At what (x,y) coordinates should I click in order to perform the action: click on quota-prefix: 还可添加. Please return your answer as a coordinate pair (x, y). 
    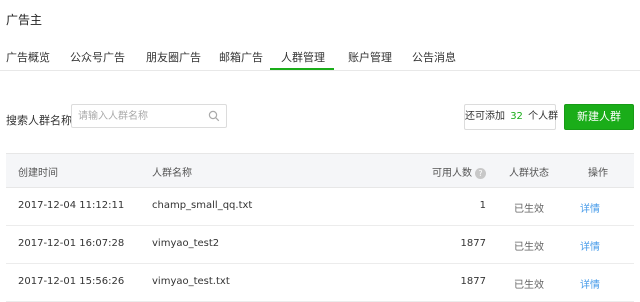
    Looking at the image, I should click on (485, 116).